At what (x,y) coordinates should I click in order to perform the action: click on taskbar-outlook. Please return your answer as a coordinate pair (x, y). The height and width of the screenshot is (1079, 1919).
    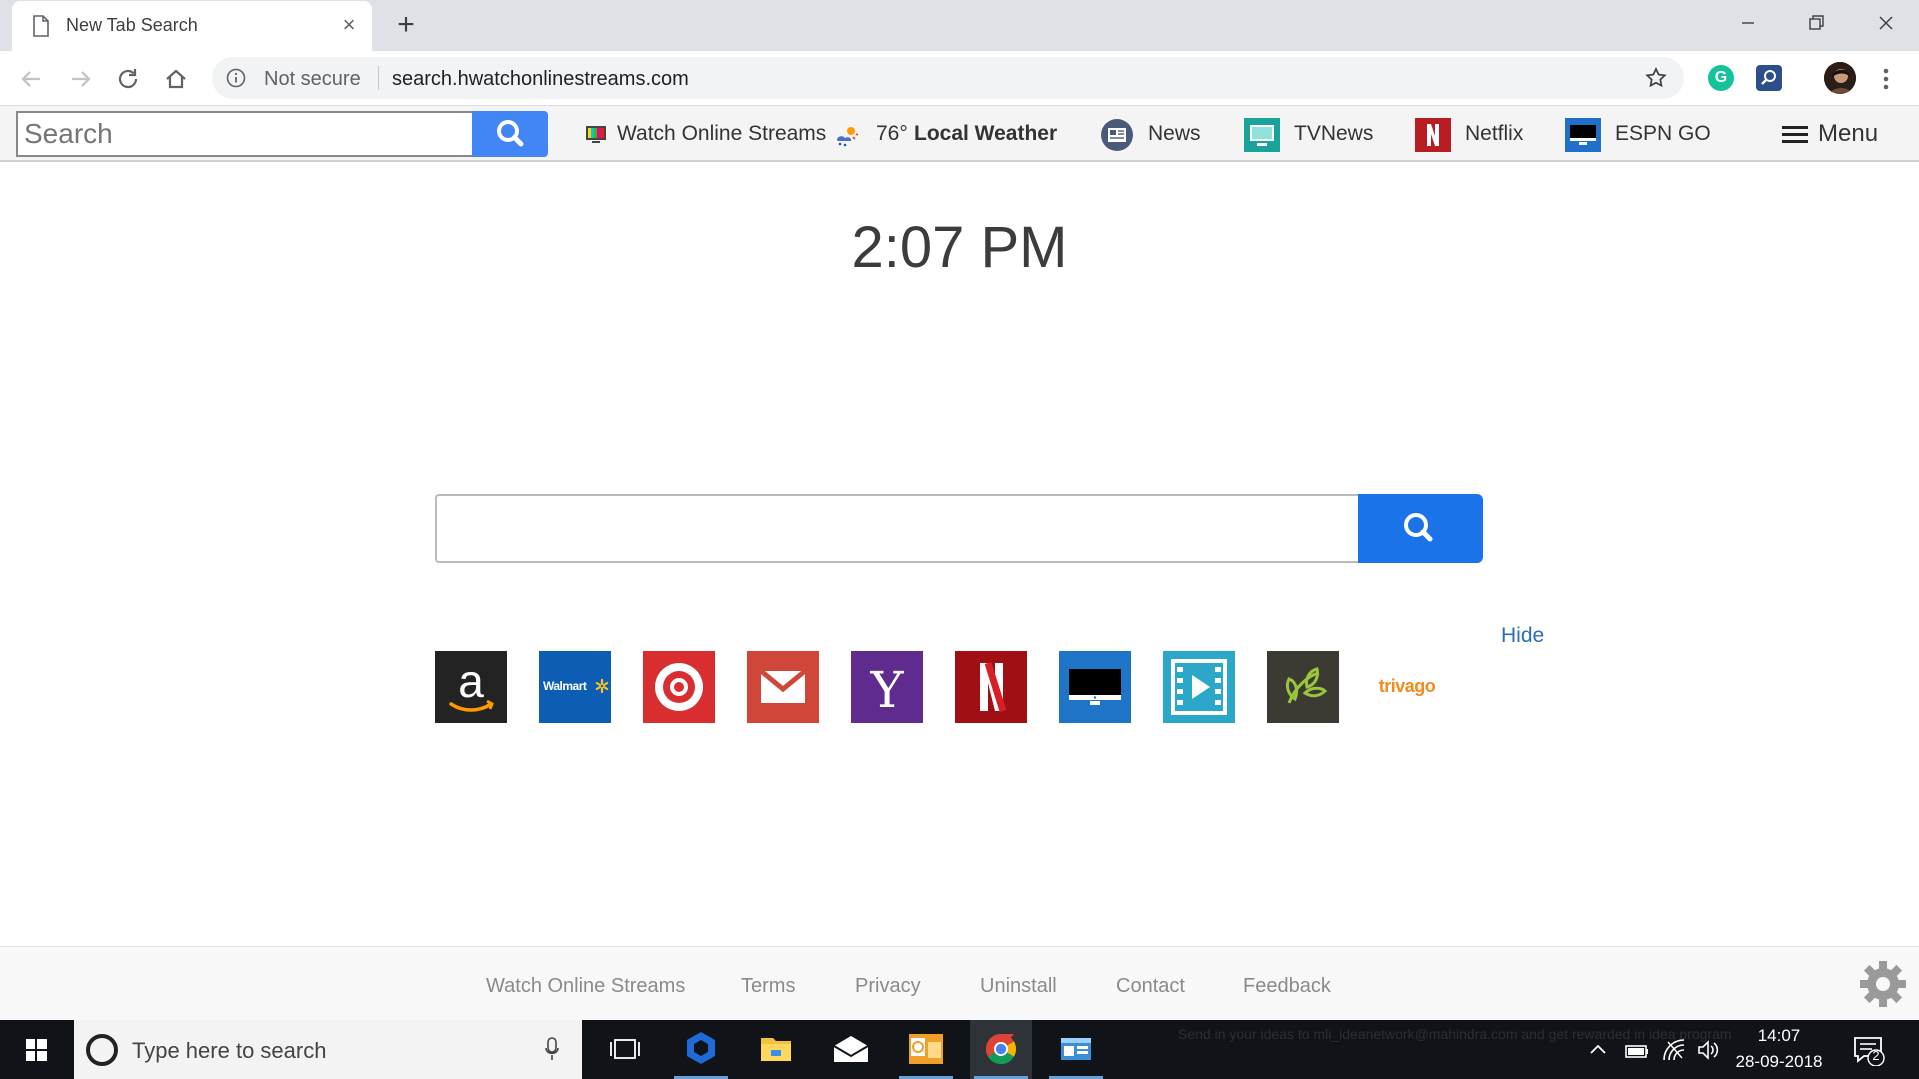
    Looking at the image, I should click on (926, 1049).